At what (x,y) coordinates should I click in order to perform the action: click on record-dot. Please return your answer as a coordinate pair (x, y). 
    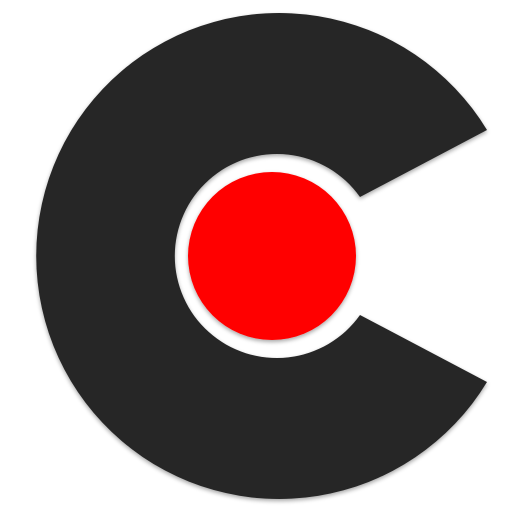
    Looking at the image, I should click on (272, 256).